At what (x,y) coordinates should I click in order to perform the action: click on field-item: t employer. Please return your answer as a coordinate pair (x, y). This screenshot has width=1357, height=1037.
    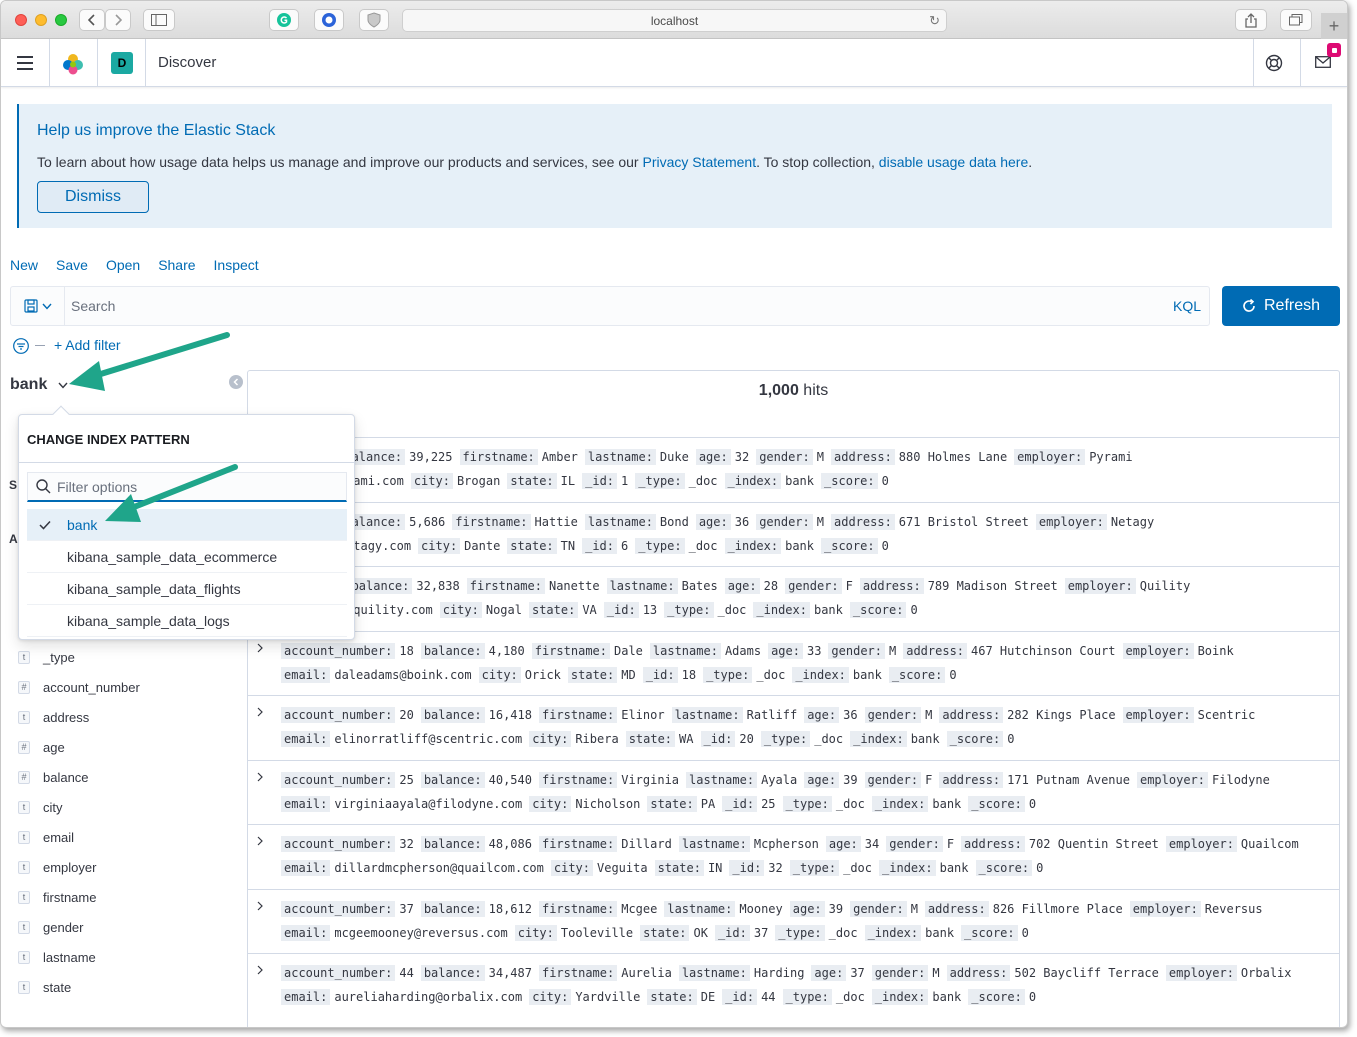
    Looking at the image, I should click on (79, 867).